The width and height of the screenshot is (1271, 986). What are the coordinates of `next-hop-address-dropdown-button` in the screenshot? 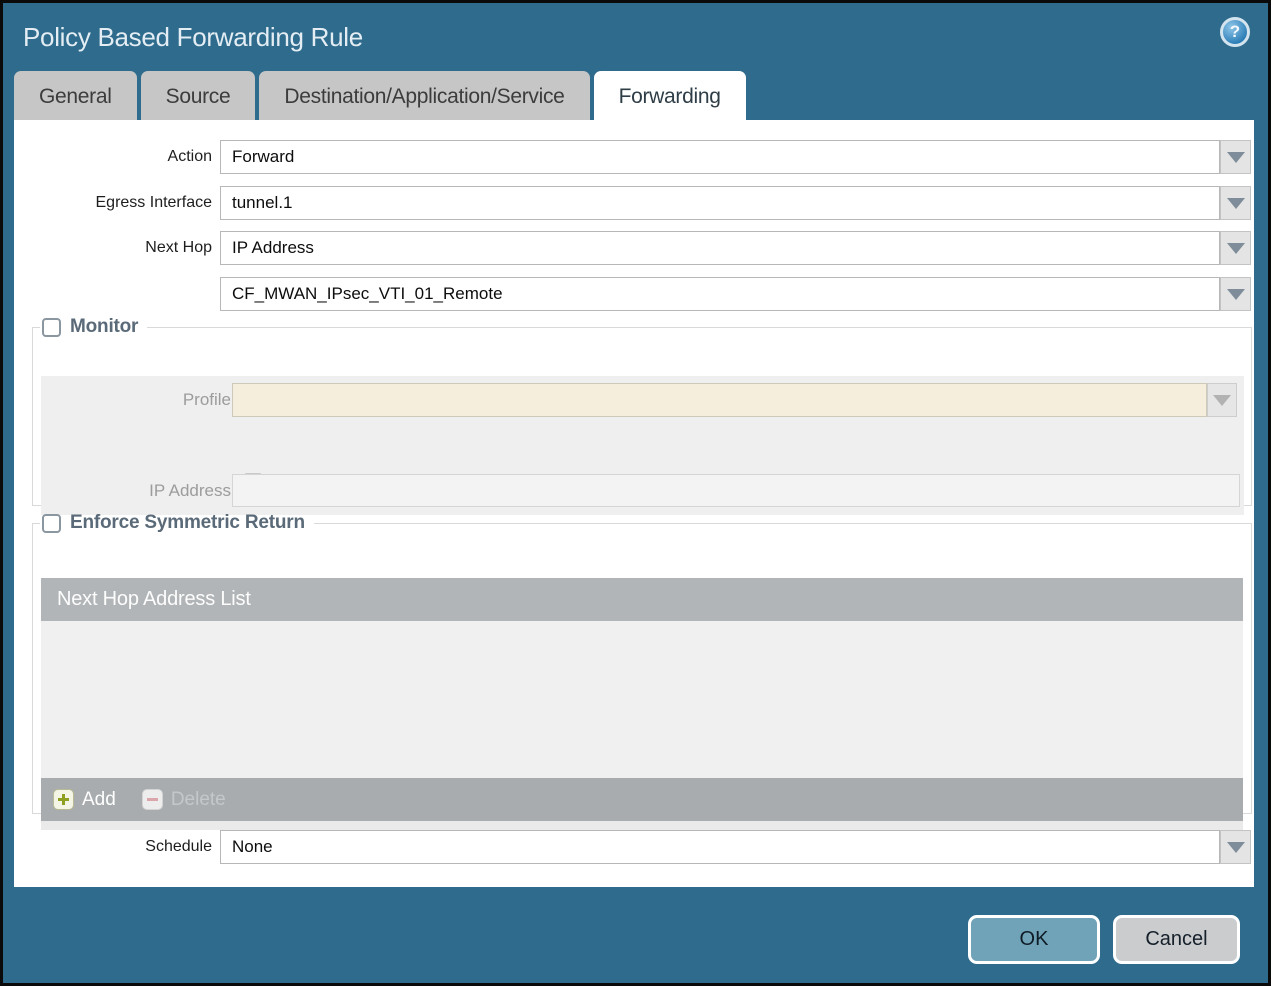 It's located at (1235, 294).